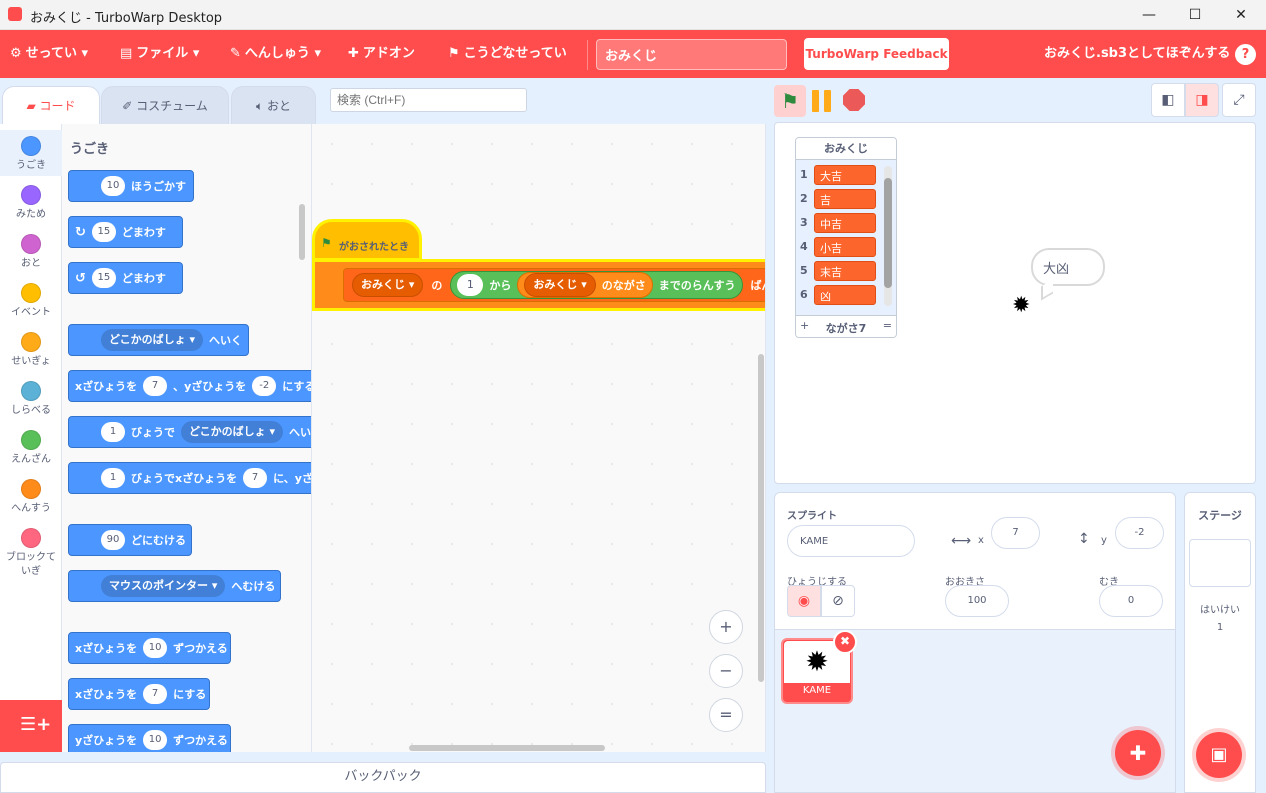  I want to click on stage-thumbnail, so click(1220, 563).